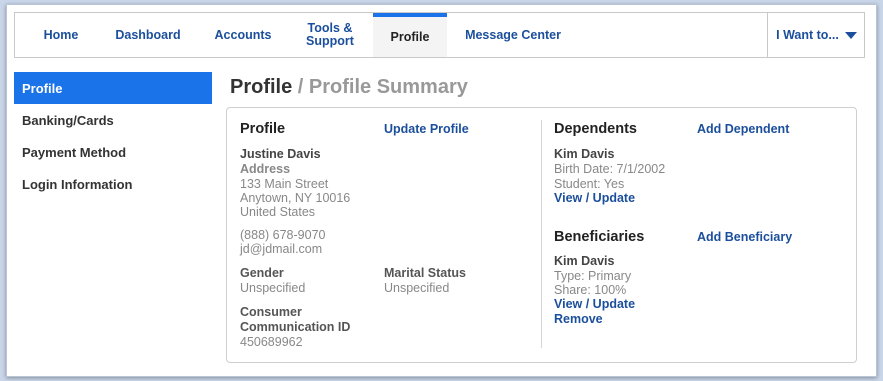 Image resolution: width=883 pixels, height=381 pixels. I want to click on dependent-view-update-link: View / Update, so click(594, 198).